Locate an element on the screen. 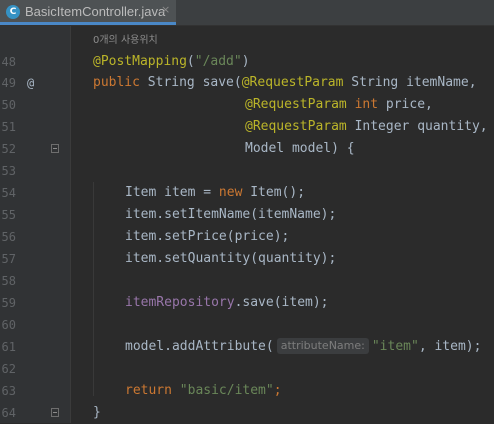  line-number: 63 is located at coordinates (8, 391).